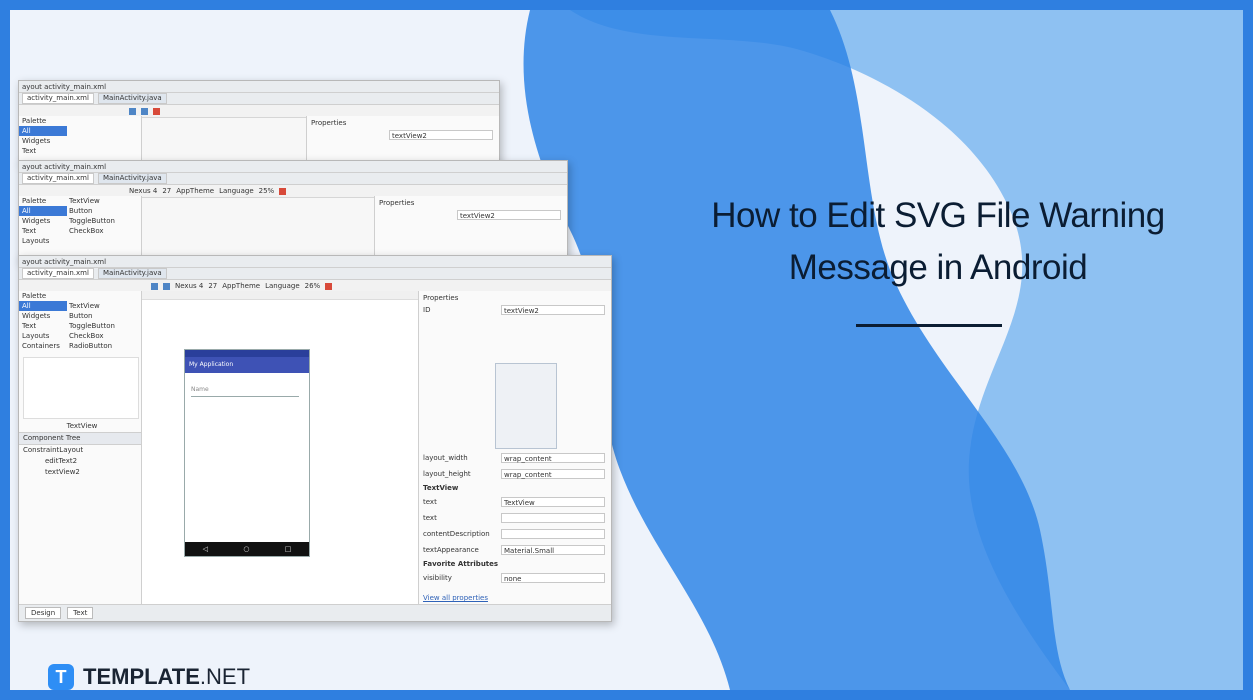 The width and height of the screenshot is (1253, 700). I want to click on template-logo-icon: T, so click(61, 677).